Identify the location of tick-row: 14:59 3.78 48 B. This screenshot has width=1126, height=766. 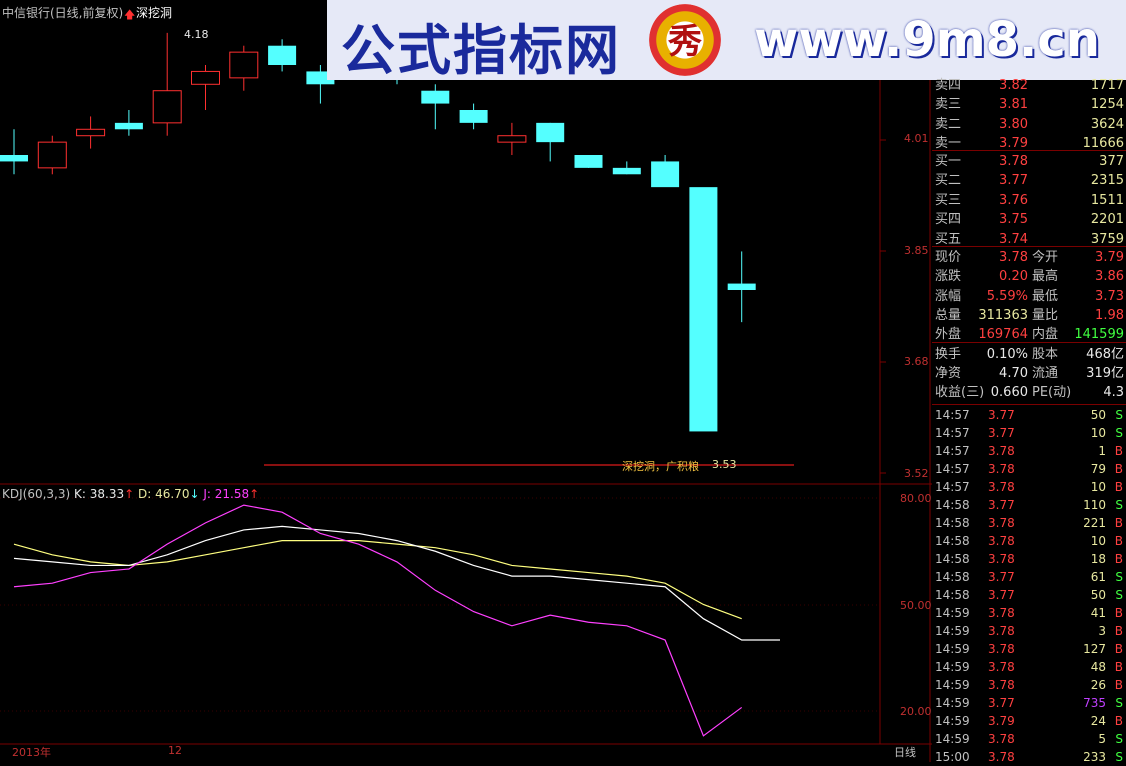
(1029, 667).